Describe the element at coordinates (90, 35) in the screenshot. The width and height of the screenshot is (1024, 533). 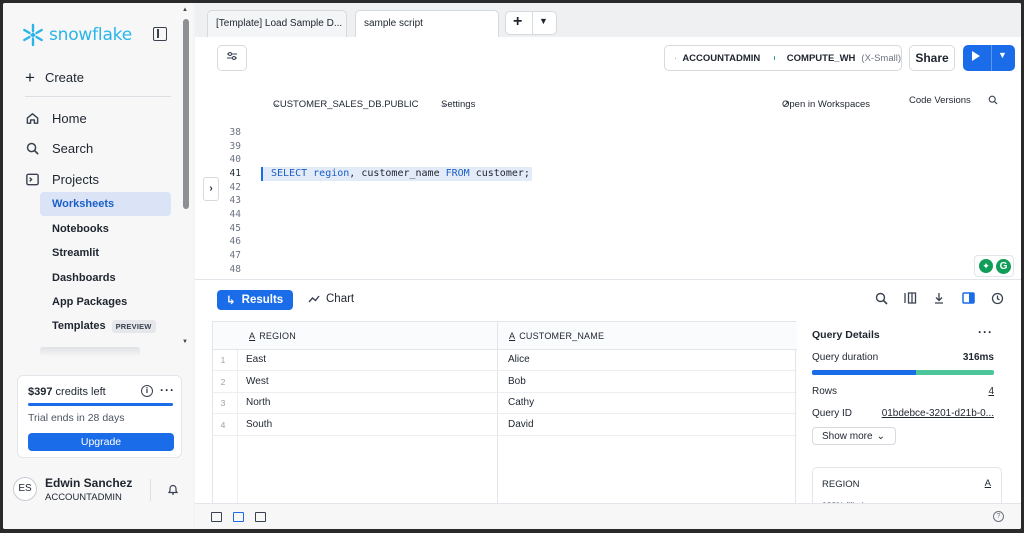
I see `brand-wordmark: snowflake` at that location.